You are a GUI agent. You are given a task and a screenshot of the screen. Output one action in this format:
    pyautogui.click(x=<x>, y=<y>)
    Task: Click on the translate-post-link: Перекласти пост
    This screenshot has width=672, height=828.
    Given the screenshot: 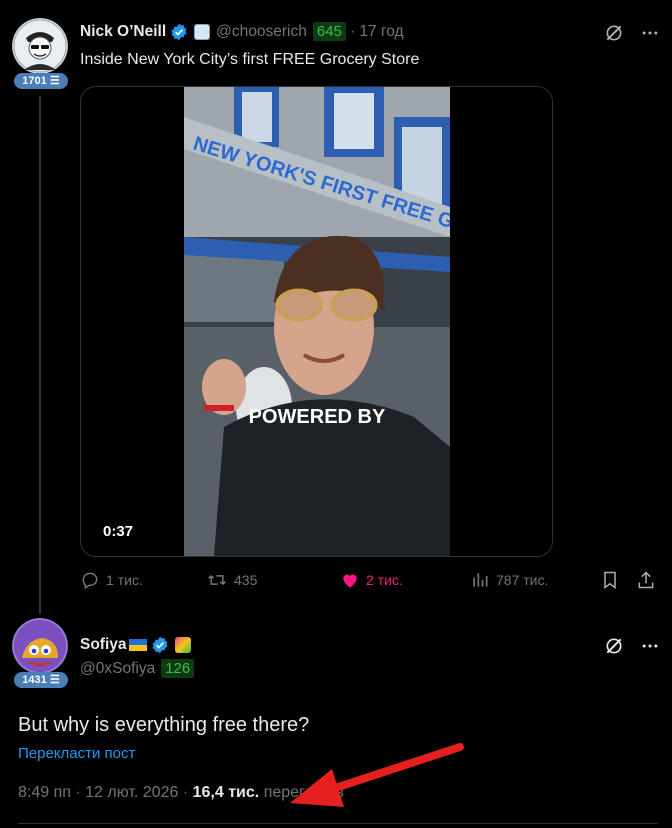 What is the action you would take?
    pyautogui.click(x=76, y=753)
    